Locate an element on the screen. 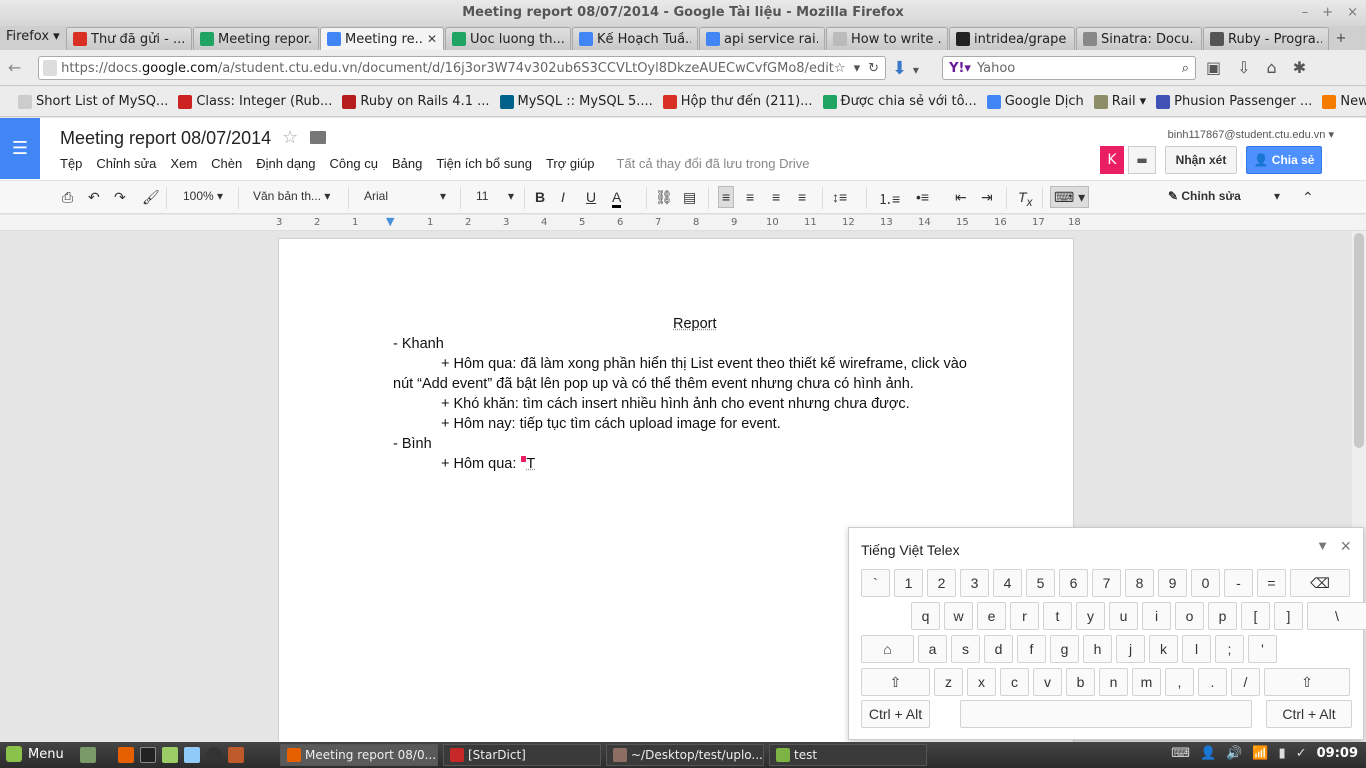  keyboard-key: i is located at coordinates (1156, 616).